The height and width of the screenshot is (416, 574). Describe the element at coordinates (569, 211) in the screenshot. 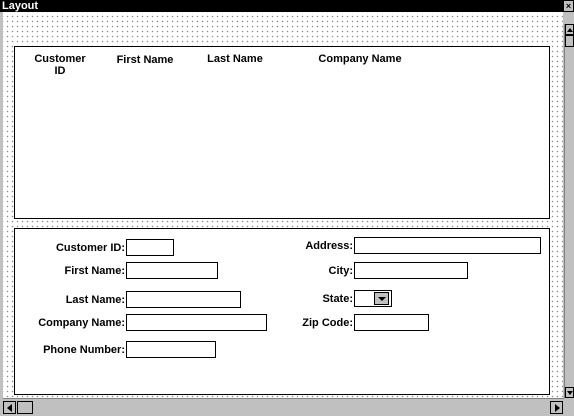

I see `vertical-scrollbar` at that location.